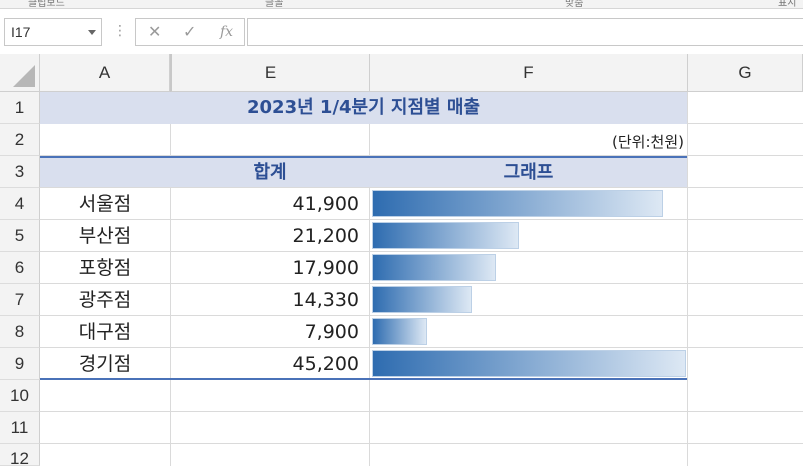 The image size is (803, 474). I want to click on table-header-row: 합계 그래프, so click(363, 171).